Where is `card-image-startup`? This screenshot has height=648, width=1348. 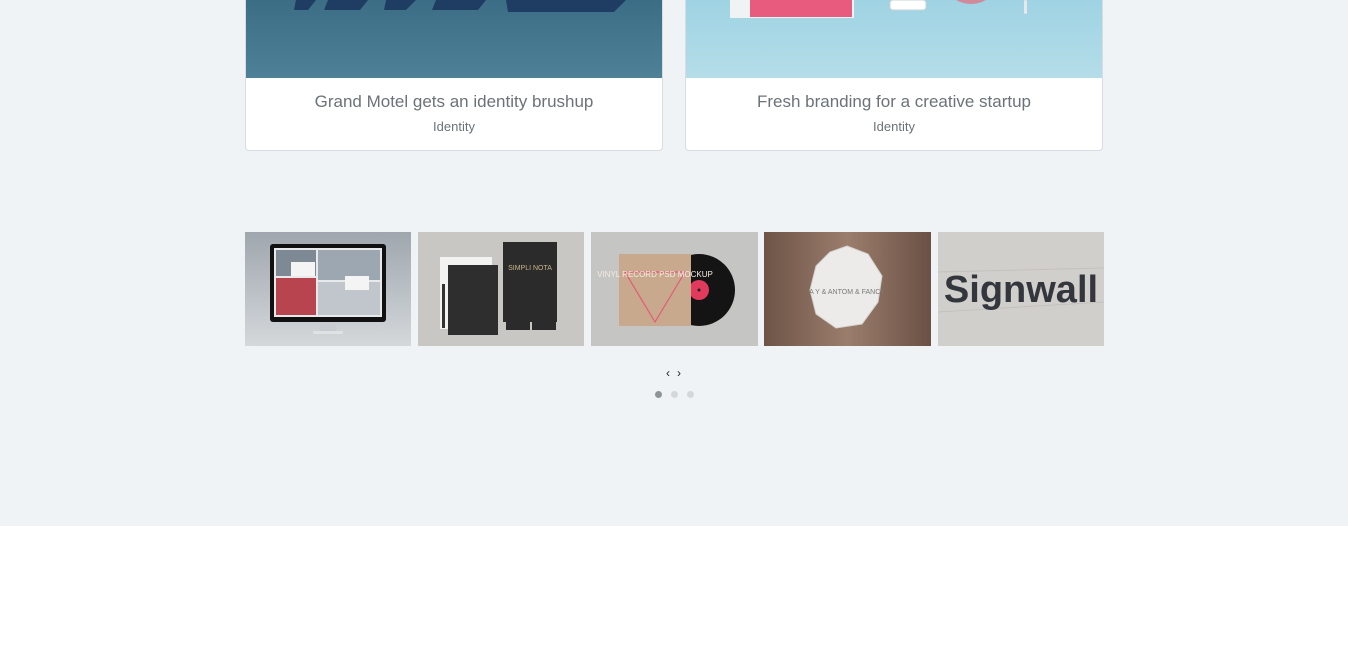 card-image-startup is located at coordinates (894, 39).